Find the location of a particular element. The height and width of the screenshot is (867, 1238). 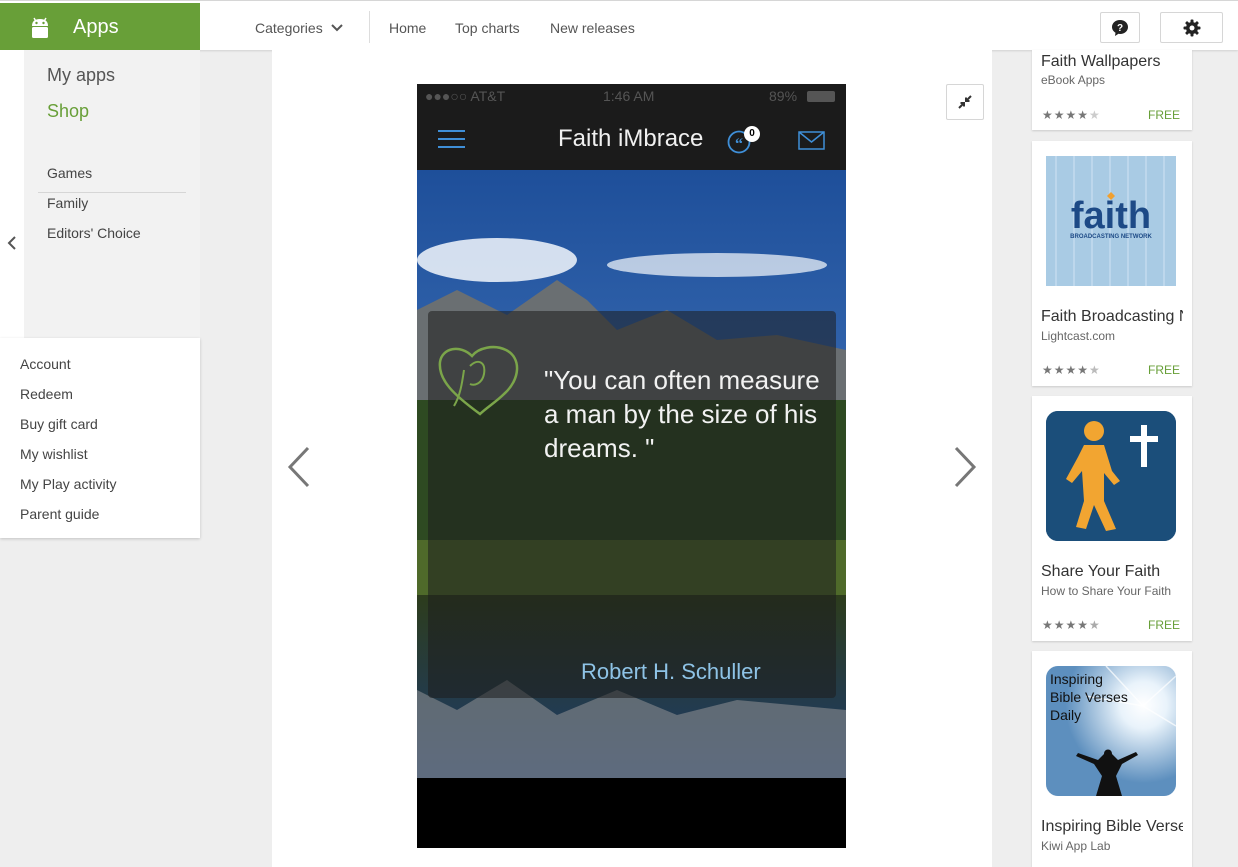

buy-gift-card-link: Buy gift card is located at coordinates (59, 424).